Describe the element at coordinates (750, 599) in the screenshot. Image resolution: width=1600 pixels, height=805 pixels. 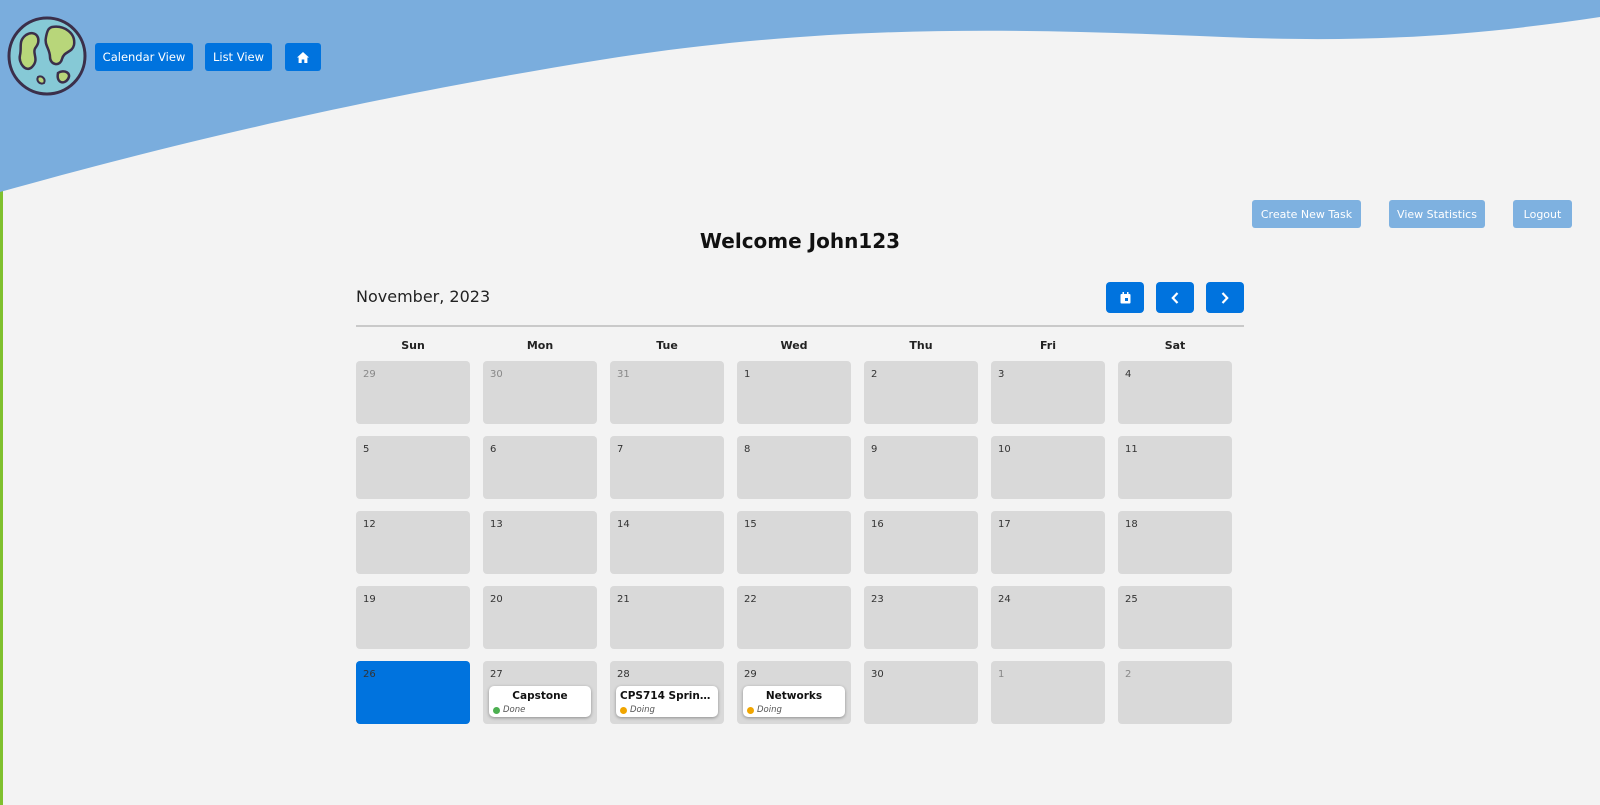
I see `day-number: 22` at that location.